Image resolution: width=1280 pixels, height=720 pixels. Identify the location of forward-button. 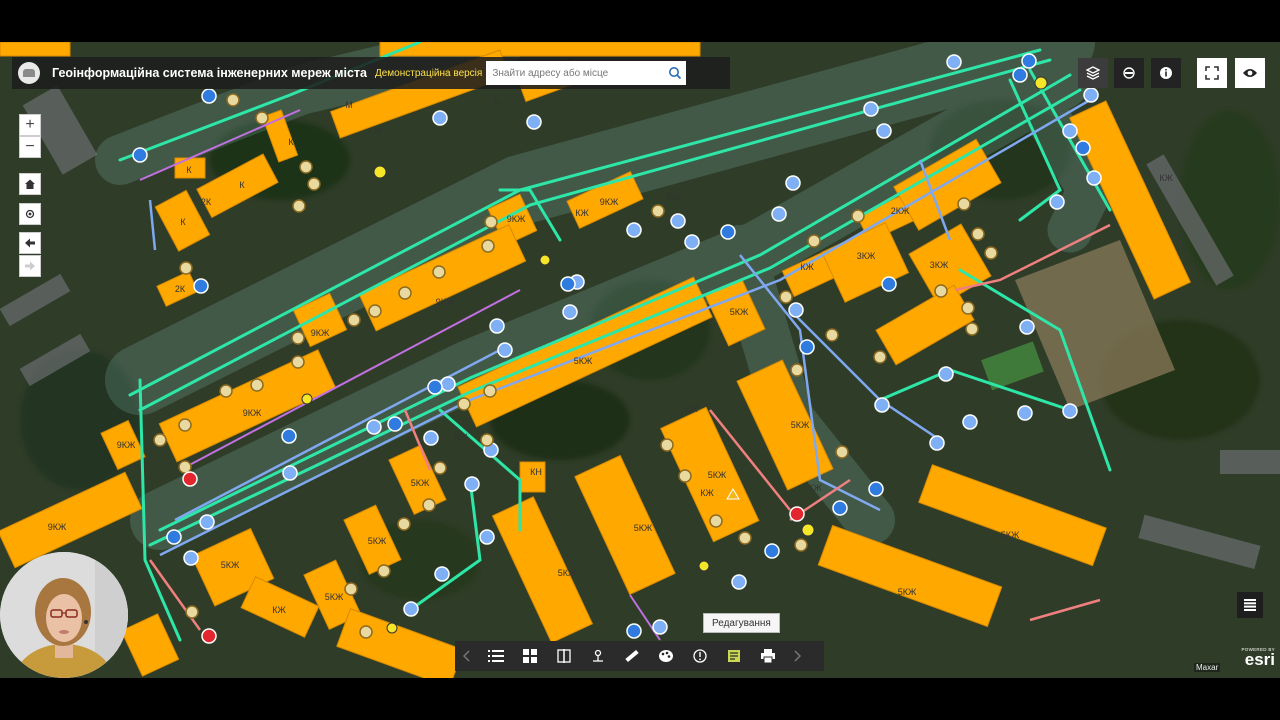
(30, 266).